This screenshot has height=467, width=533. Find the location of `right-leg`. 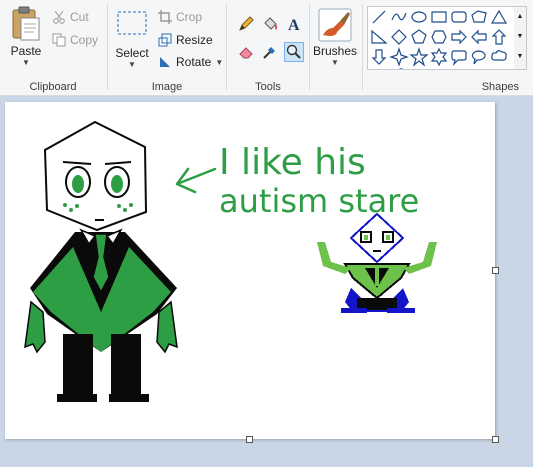

right-leg is located at coordinates (126, 366).